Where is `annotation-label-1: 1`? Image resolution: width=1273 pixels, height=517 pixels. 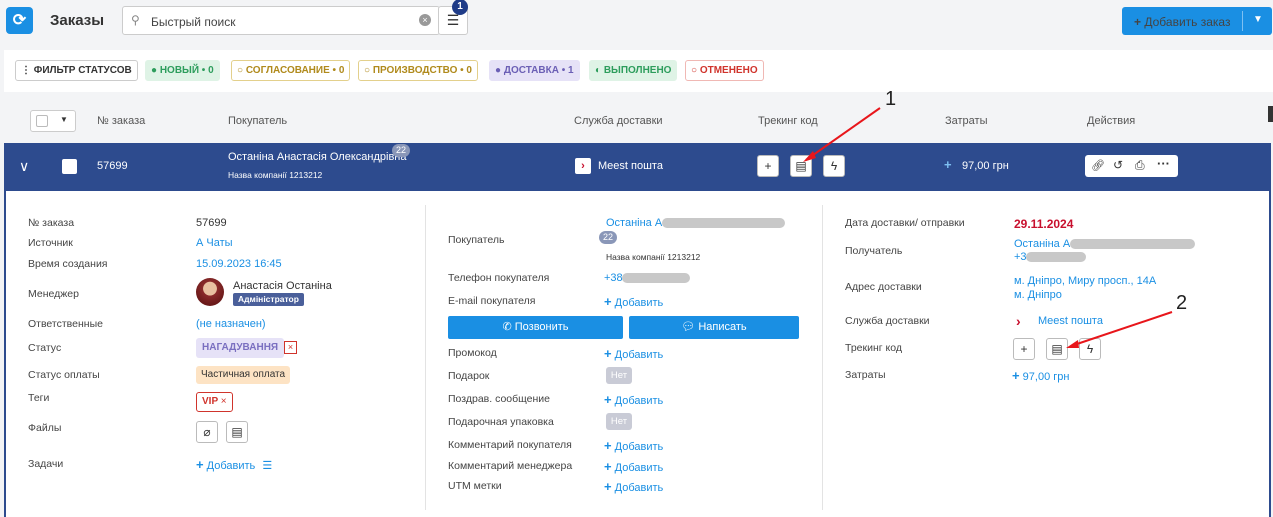 annotation-label-1: 1 is located at coordinates (891, 99).